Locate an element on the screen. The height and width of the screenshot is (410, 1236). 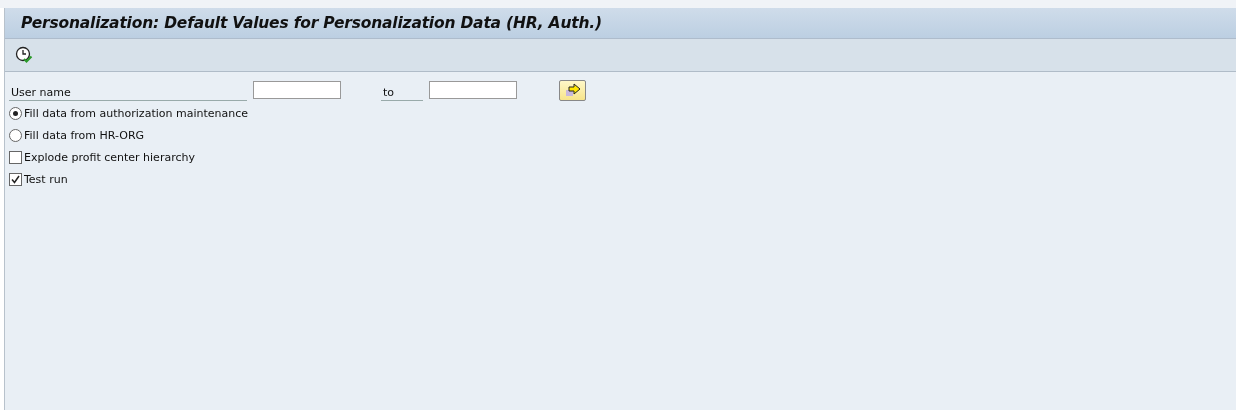
field-label: User name is located at coordinates (128, 92).